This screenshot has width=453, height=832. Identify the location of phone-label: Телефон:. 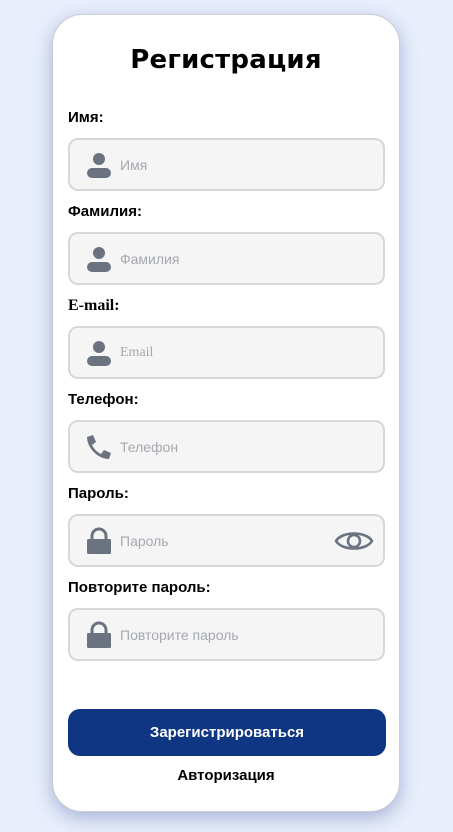
(103, 399).